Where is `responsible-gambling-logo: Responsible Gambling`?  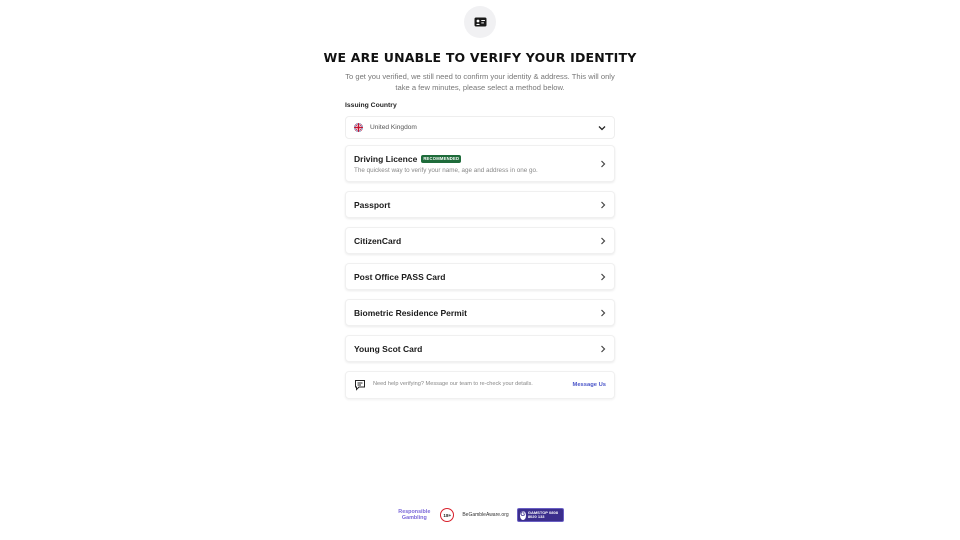
responsible-gambling-logo: Responsible Gambling is located at coordinates (414, 515).